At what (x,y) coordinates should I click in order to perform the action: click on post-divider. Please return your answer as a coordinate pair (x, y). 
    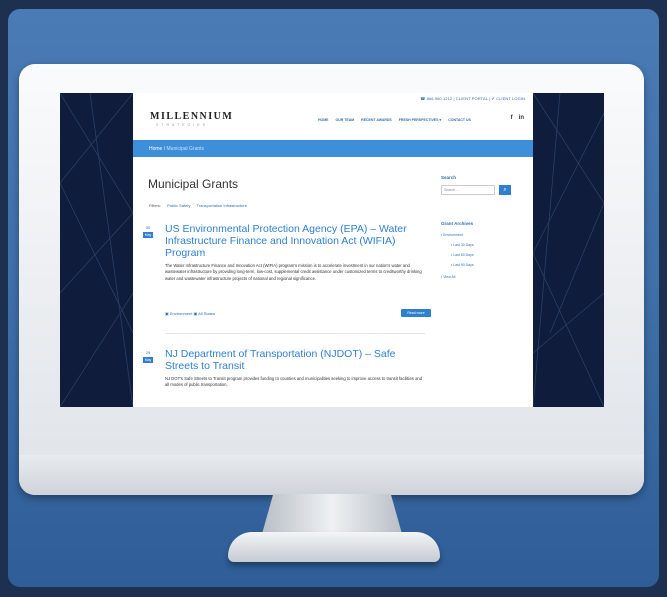
    Looking at the image, I should click on (295, 333).